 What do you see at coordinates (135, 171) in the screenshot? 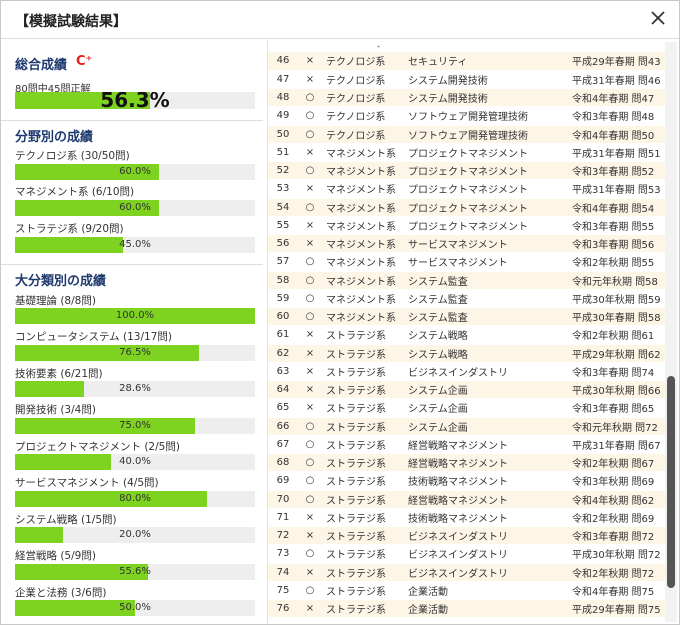
I see `field-percent: 60.0%` at bounding box center [135, 171].